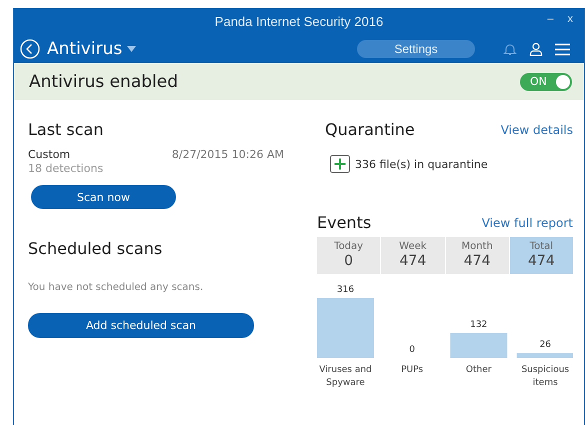 Image resolution: width=587 pixels, height=425 pixels. I want to click on section-heading: Last scan, so click(66, 129).